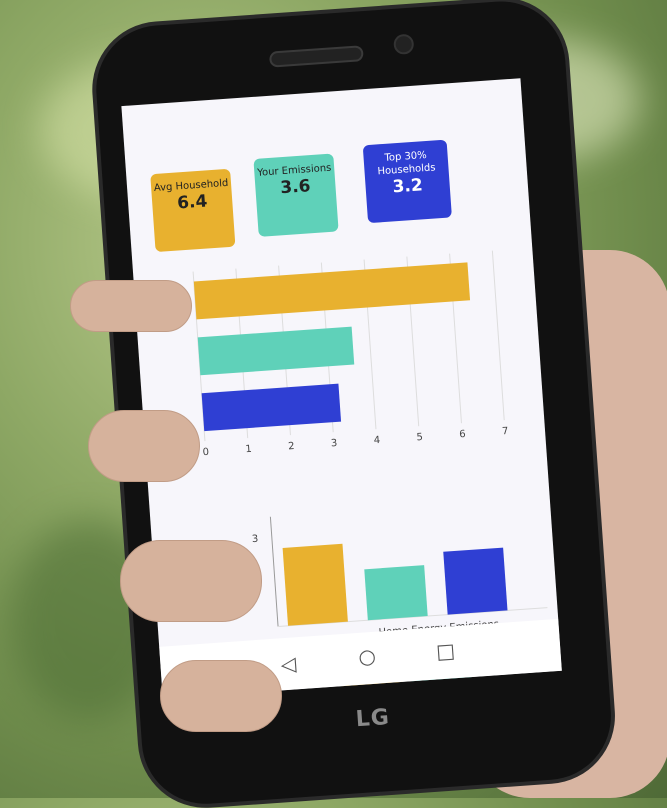 The height and width of the screenshot is (808, 667). I want to click on back-icon: ◁, so click(288, 663).